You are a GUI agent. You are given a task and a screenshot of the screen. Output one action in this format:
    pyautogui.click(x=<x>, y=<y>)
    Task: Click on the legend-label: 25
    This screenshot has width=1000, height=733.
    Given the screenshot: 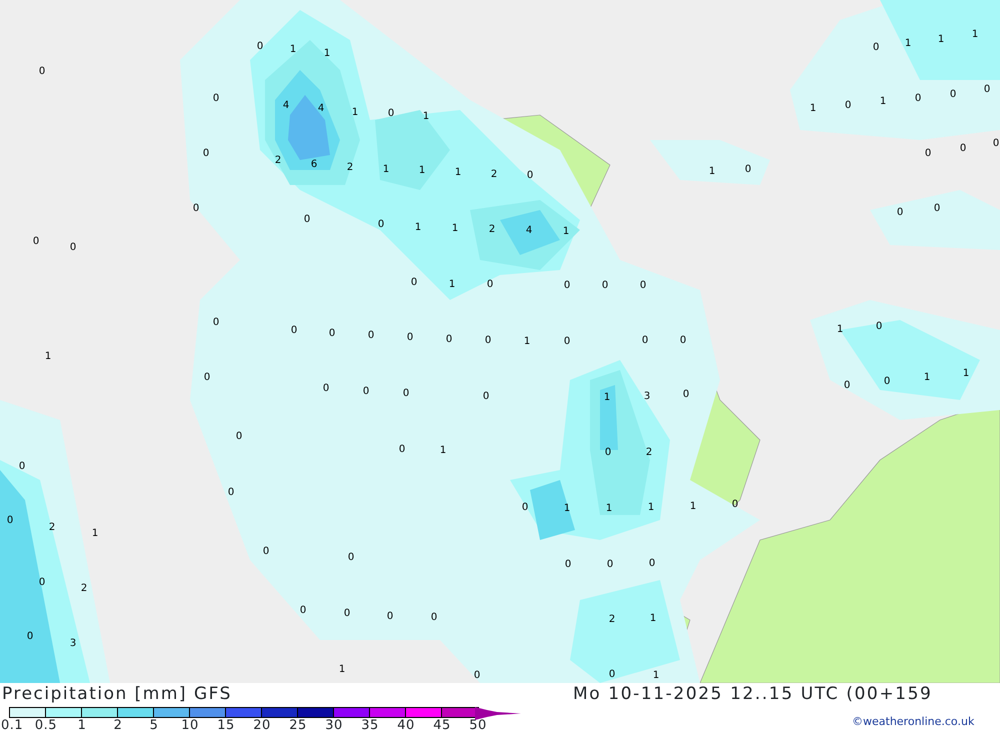 What is the action you would take?
    pyautogui.click(x=298, y=725)
    